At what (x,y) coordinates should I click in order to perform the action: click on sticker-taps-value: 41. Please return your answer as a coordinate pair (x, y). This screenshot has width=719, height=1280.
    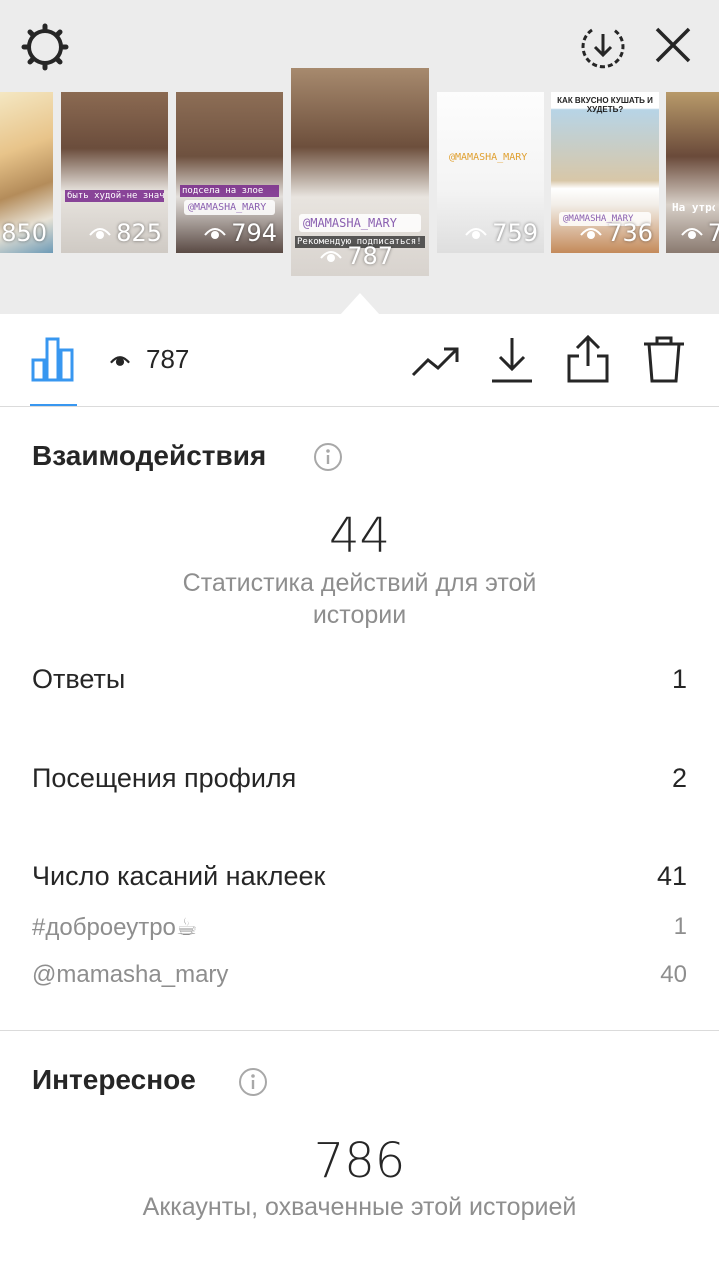
    Looking at the image, I should click on (671, 876).